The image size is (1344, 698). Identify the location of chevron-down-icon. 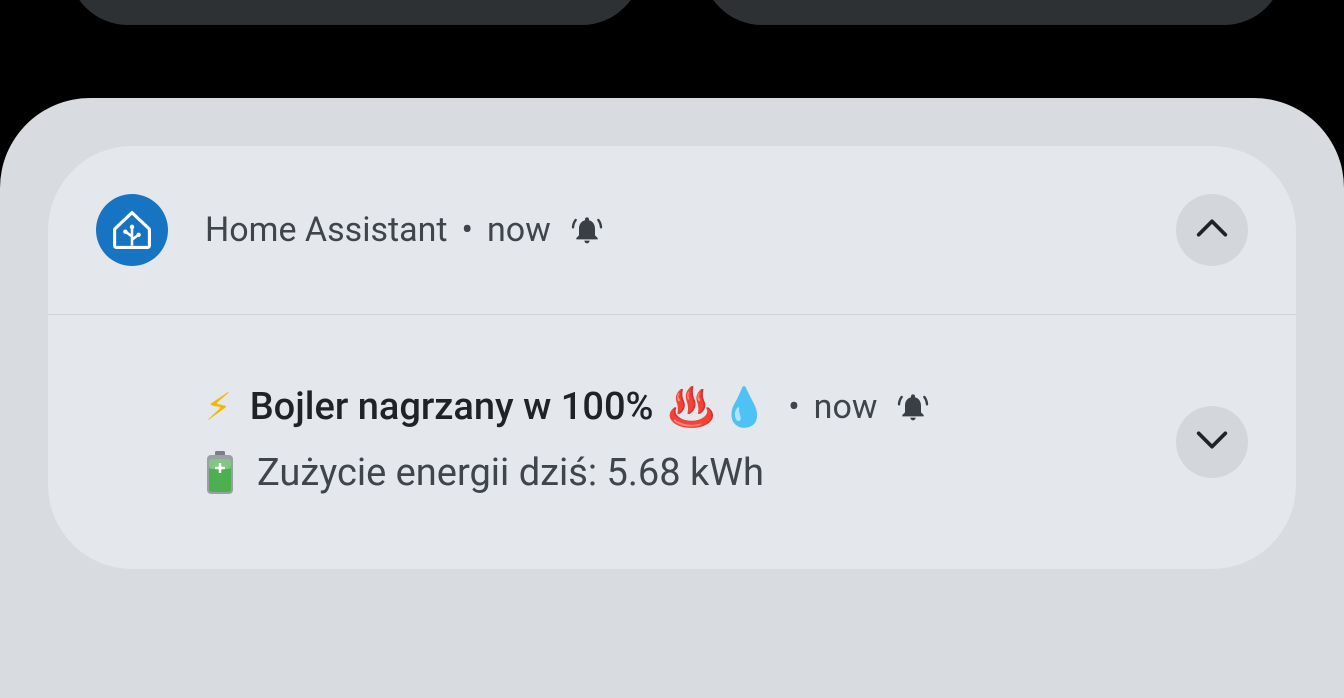
(1212, 442).